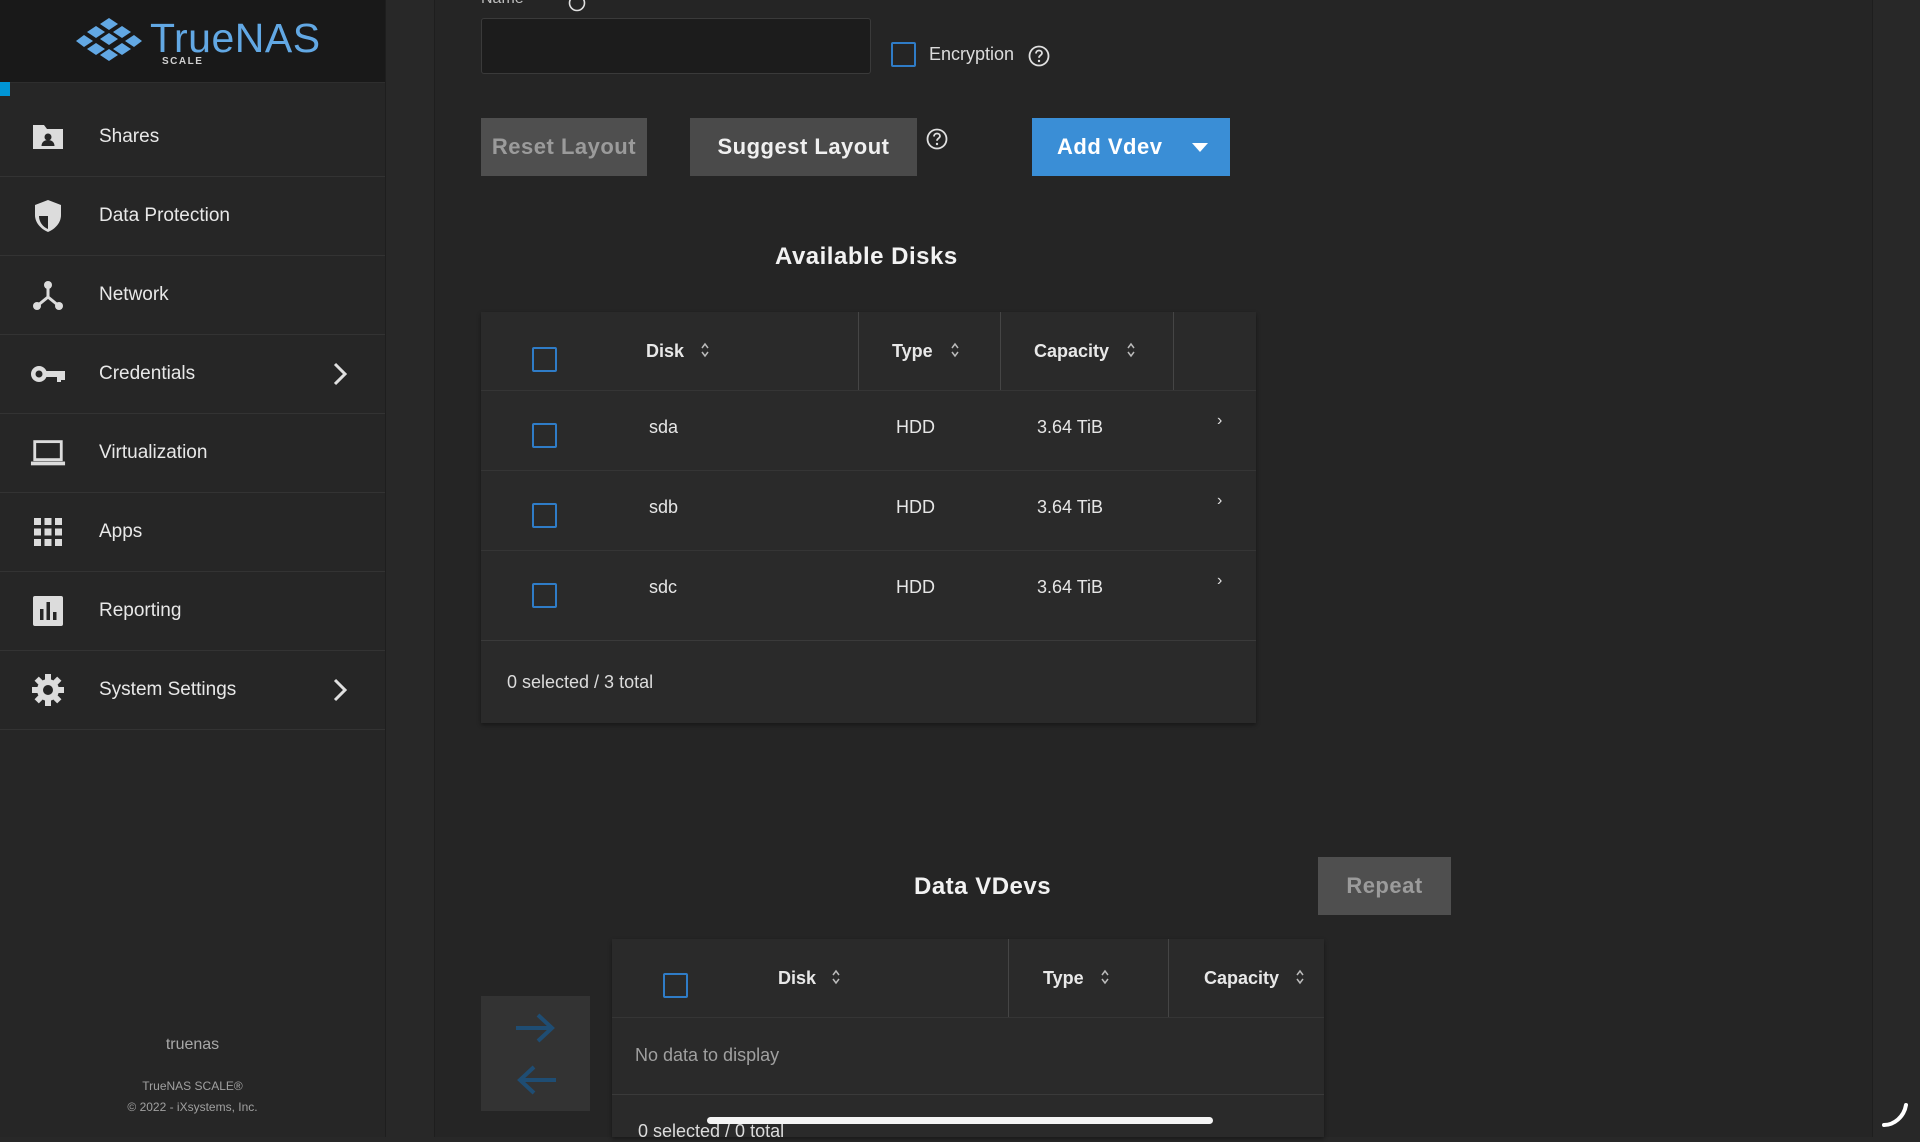 The width and height of the screenshot is (1920, 1142). What do you see at coordinates (983, 886) in the screenshot?
I see `data-vdevs-title: Data VDevs` at bounding box center [983, 886].